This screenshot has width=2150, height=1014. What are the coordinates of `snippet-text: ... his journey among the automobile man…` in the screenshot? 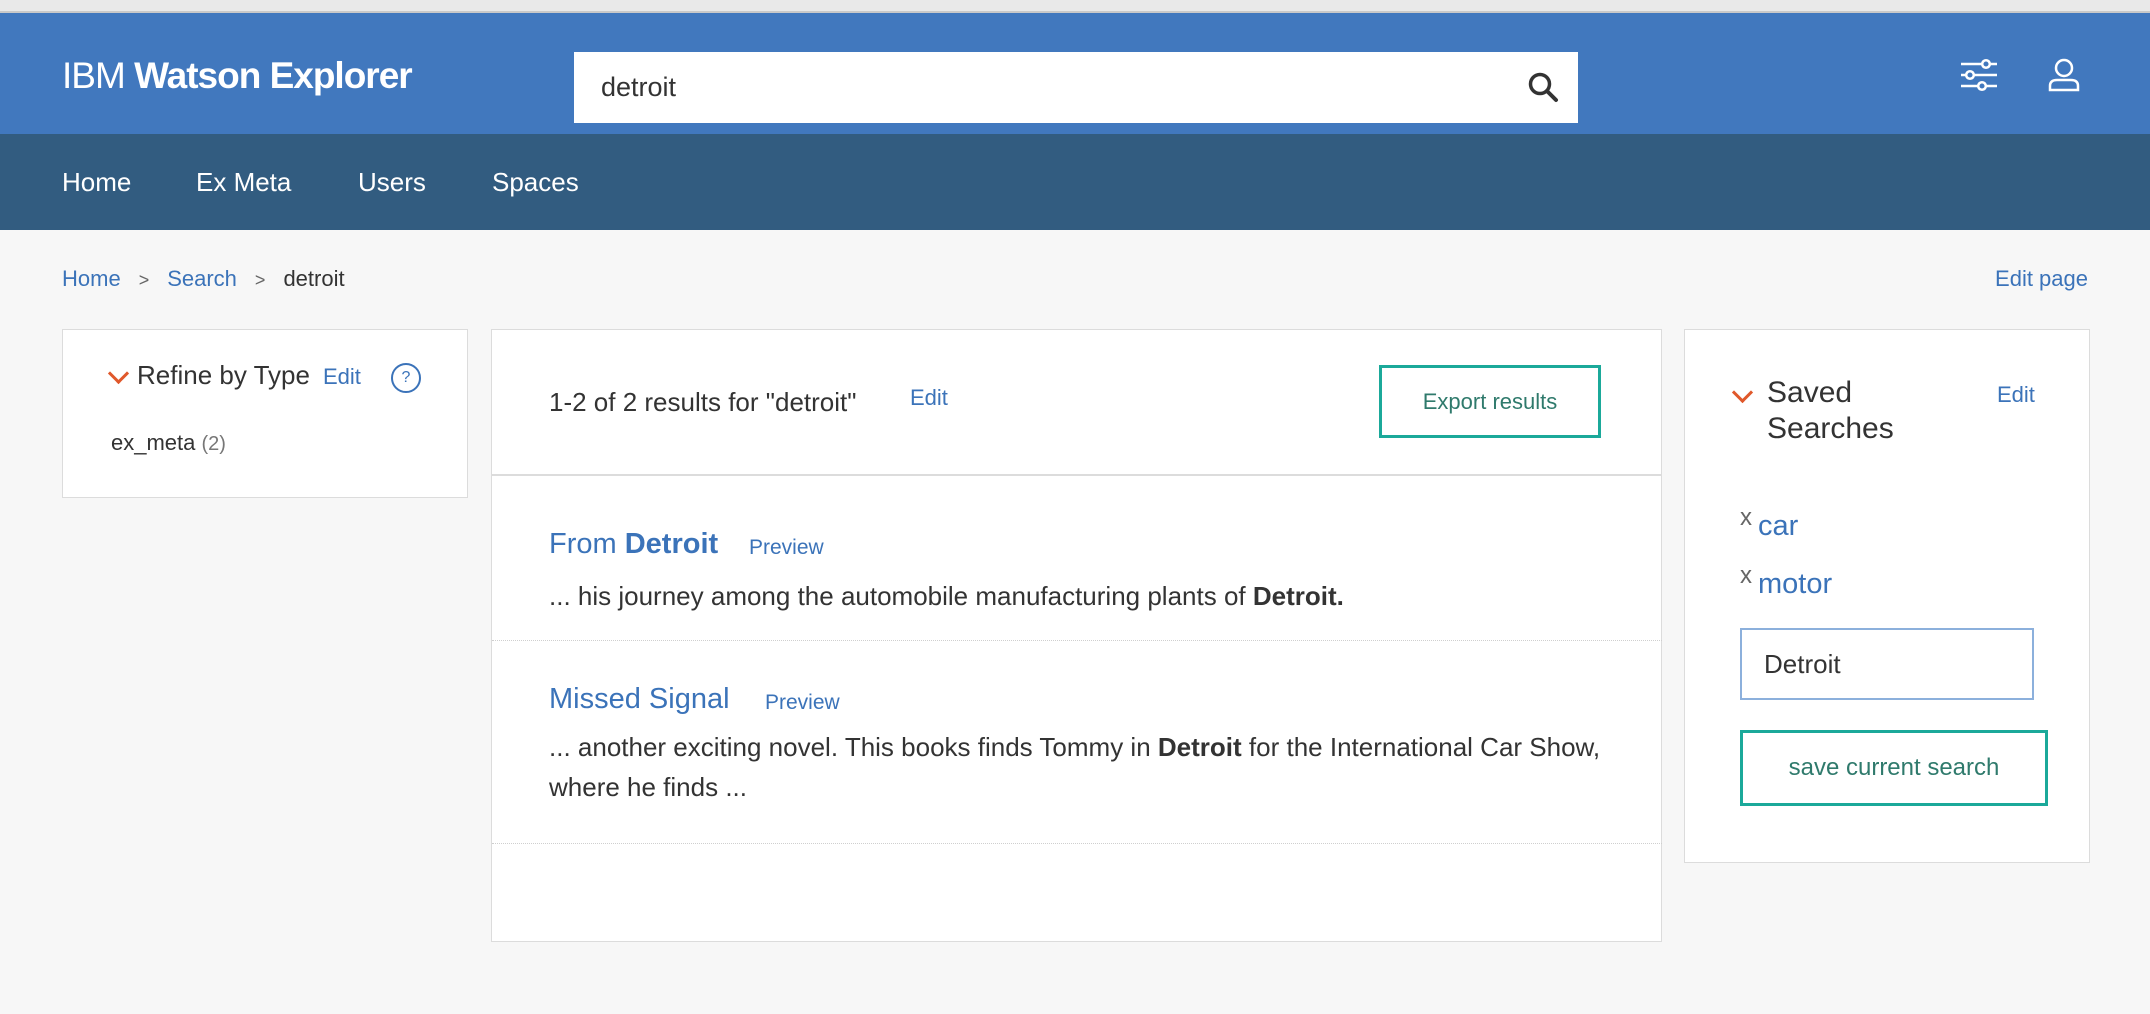 It's located at (901, 596).